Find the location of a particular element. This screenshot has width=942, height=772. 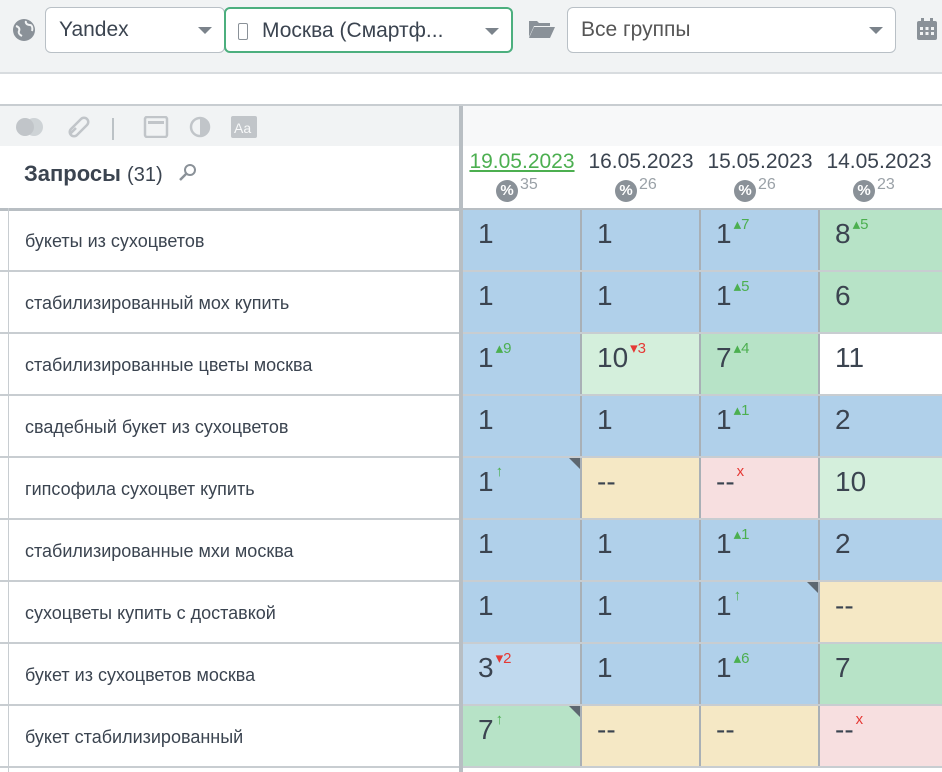

position-cell: 3 ▾2 is located at coordinates (520, 674).